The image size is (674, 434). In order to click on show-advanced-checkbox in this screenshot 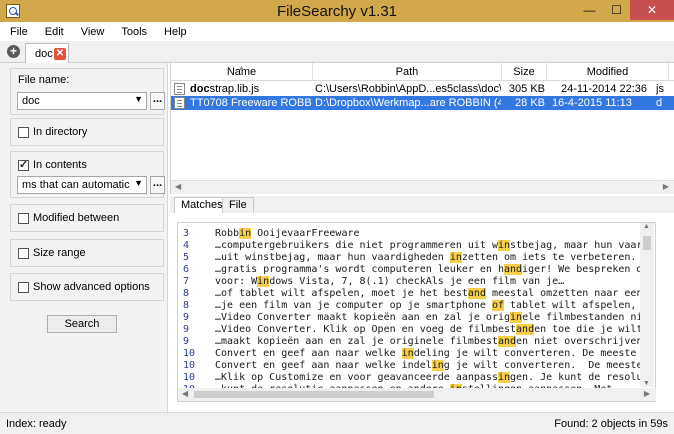, I will do `click(23, 287)`.